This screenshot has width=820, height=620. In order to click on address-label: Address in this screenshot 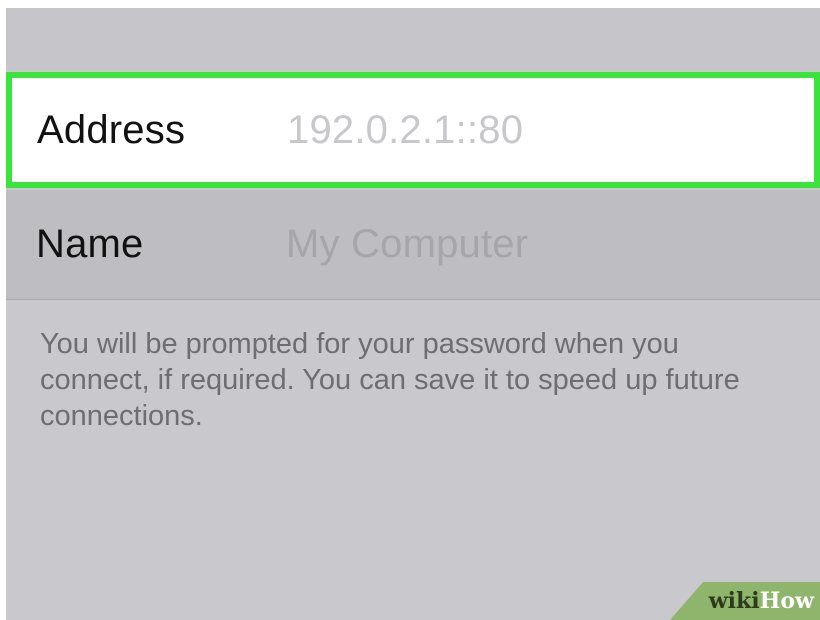, I will do `click(111, 129)`.